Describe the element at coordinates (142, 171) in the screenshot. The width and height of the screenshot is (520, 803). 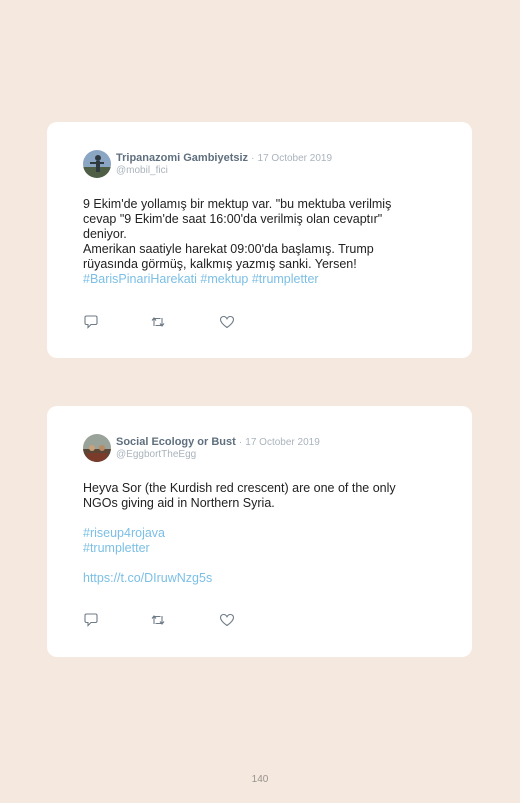
I see `user-handle: @mobil_fici` at that location.